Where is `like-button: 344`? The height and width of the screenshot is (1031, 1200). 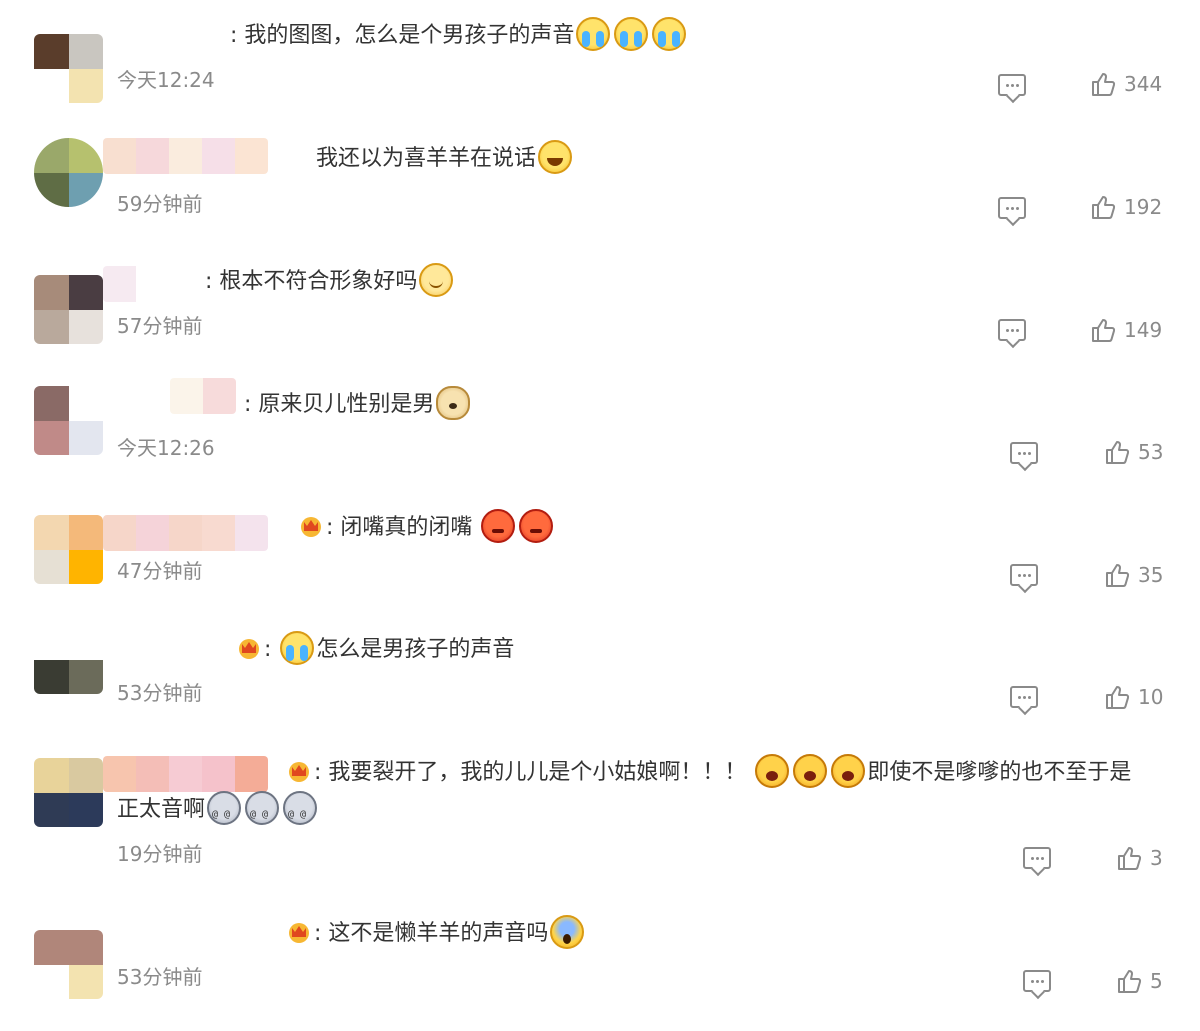 like-button: 344 is located at coordinates (1126, 84).